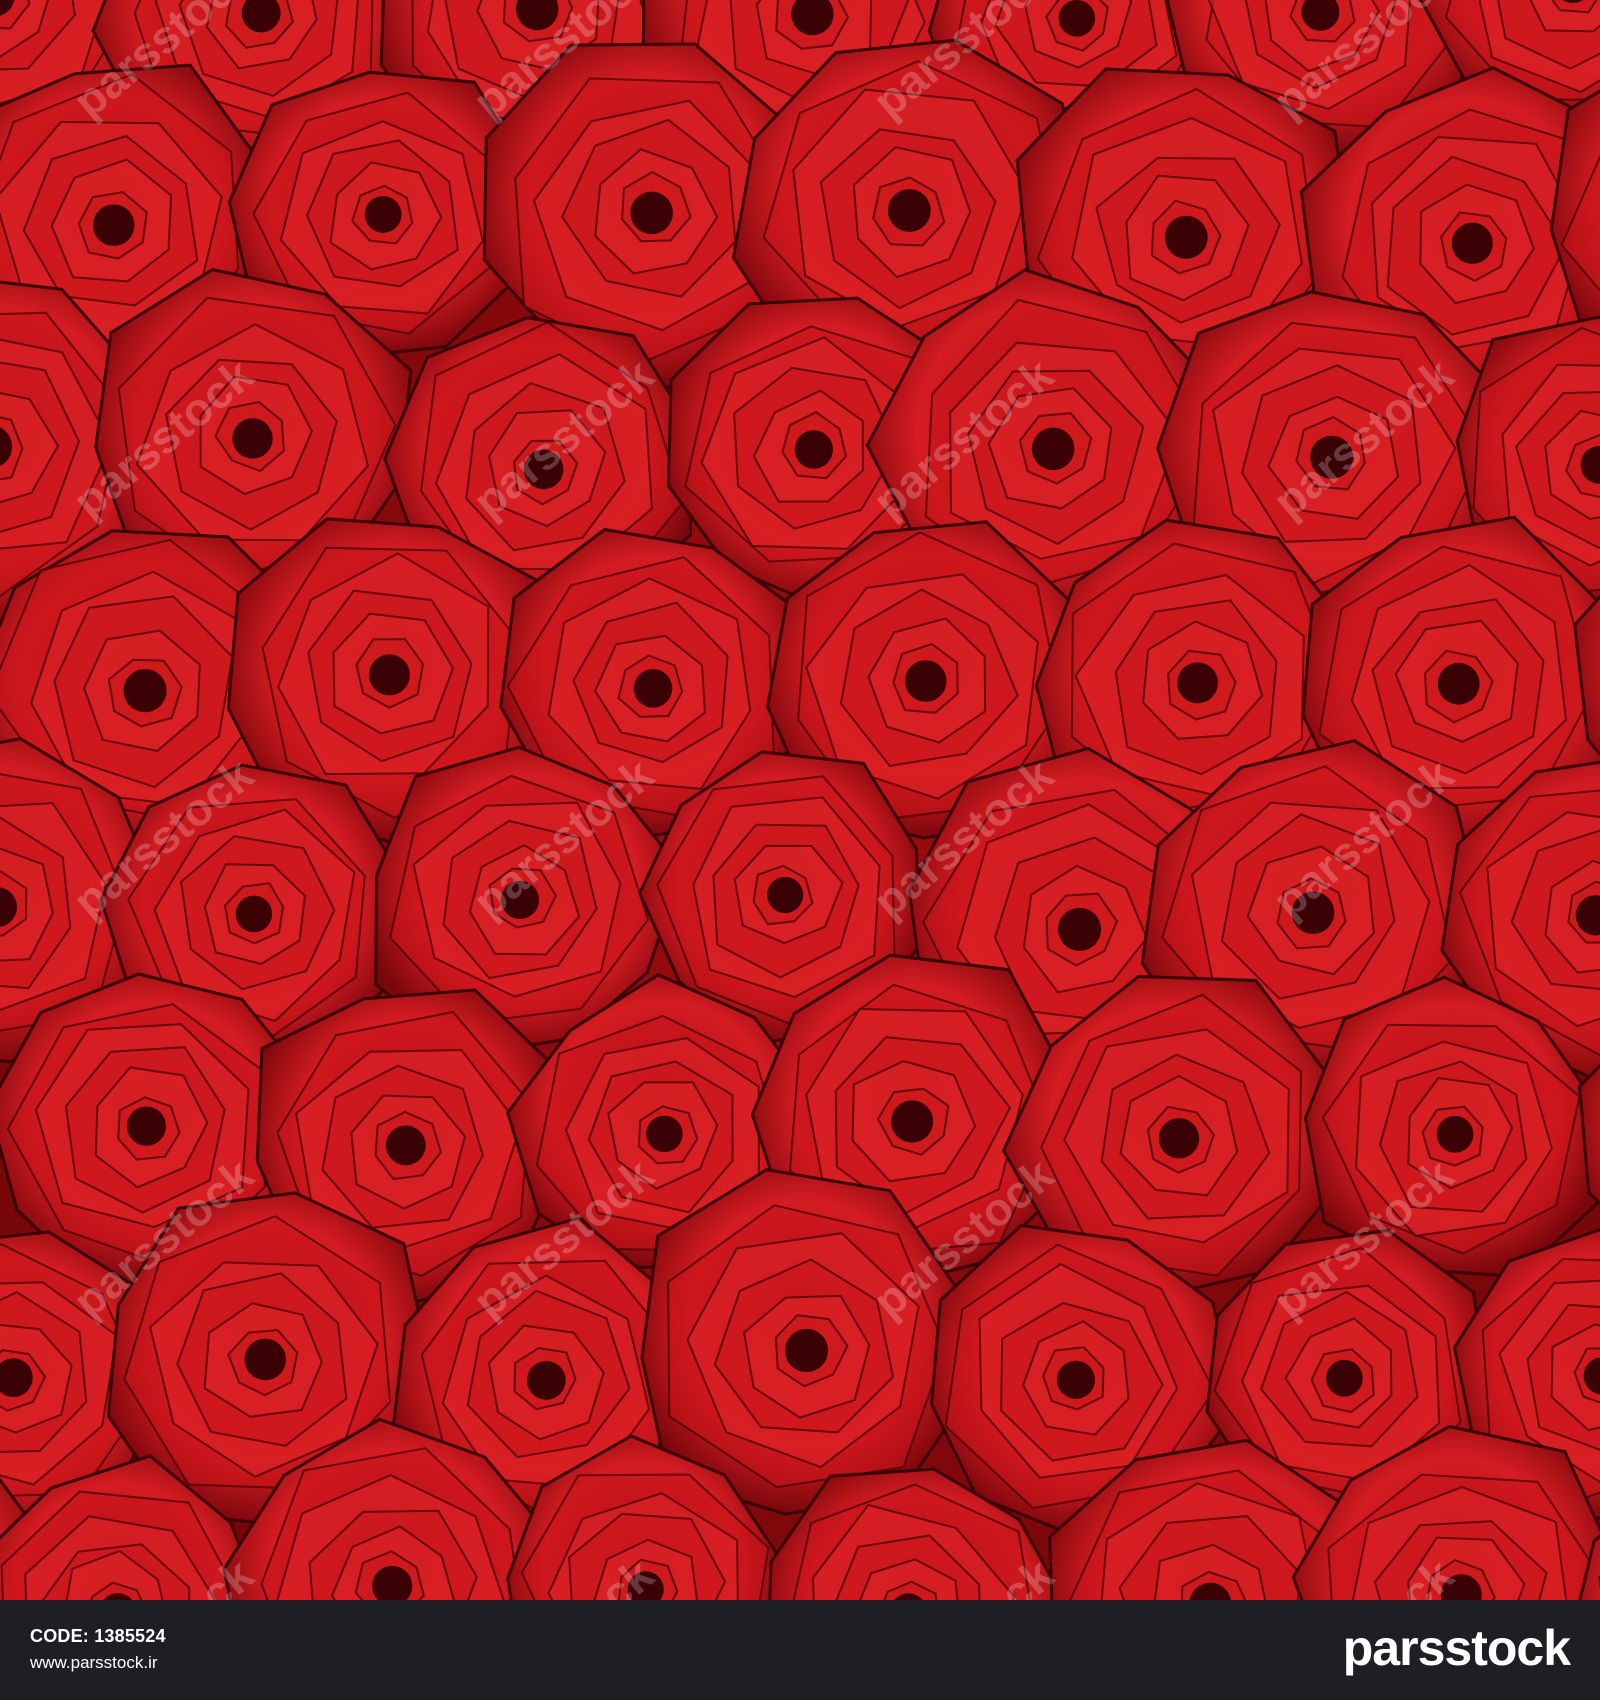 The image size is (1600, 1700). I want to click on parsstock-logo: parsstock, so click(1457, 1648).